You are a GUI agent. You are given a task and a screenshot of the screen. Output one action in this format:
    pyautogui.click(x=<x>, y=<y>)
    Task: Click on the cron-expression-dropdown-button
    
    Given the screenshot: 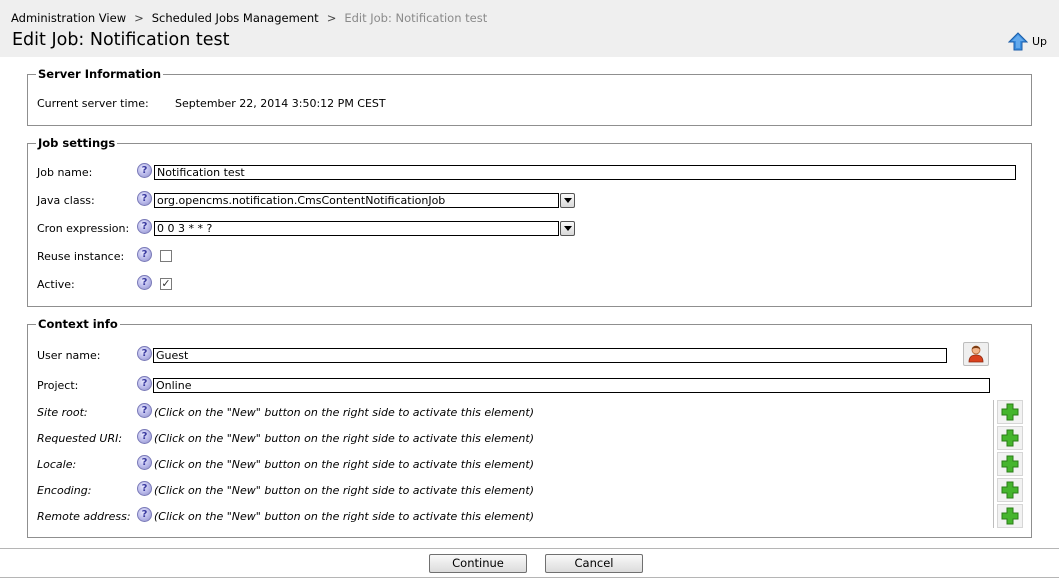 What is the action you would take?
    pyautogui.click(x=567, y=228)
    